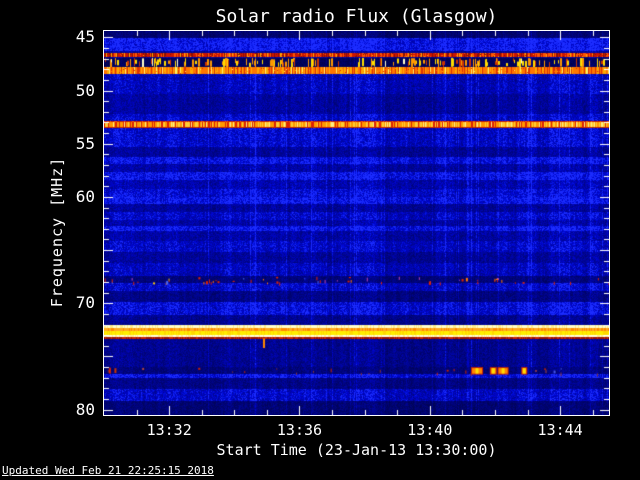  I want to click on y-tick-label: 70, so click(85, 303).